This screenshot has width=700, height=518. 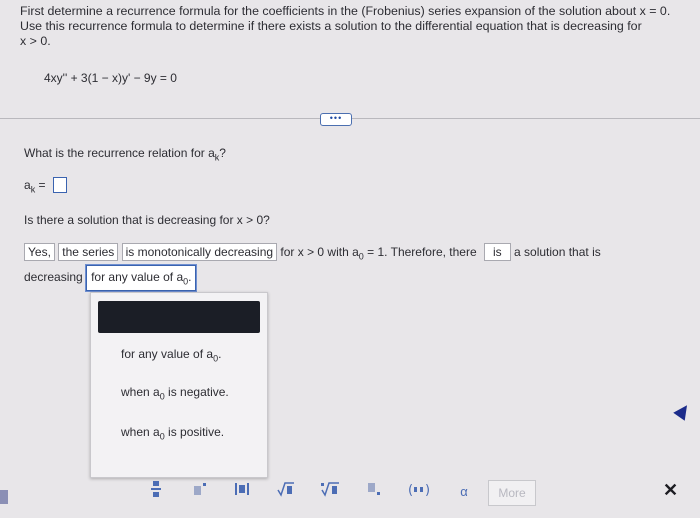 I want to click on any-value-select: for any value of a0., so click(x=141, y=278).